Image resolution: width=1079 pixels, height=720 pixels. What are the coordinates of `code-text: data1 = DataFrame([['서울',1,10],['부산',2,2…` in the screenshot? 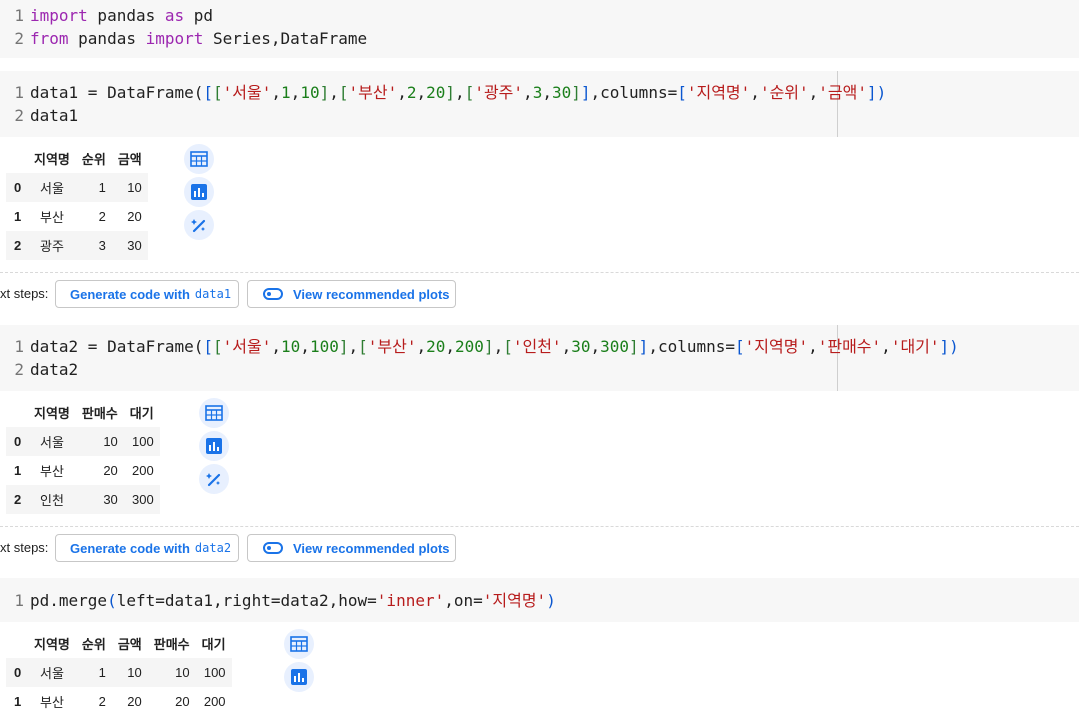 It's located at (458, 92).